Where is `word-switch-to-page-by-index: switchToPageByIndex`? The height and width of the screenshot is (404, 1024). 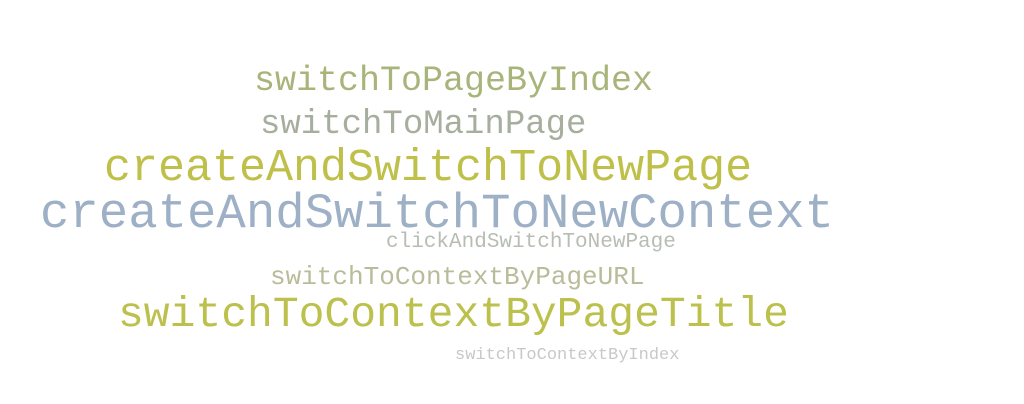
word-switch-to-page-by-index: switchToPageByIndex is located at coordinates (454, 81).